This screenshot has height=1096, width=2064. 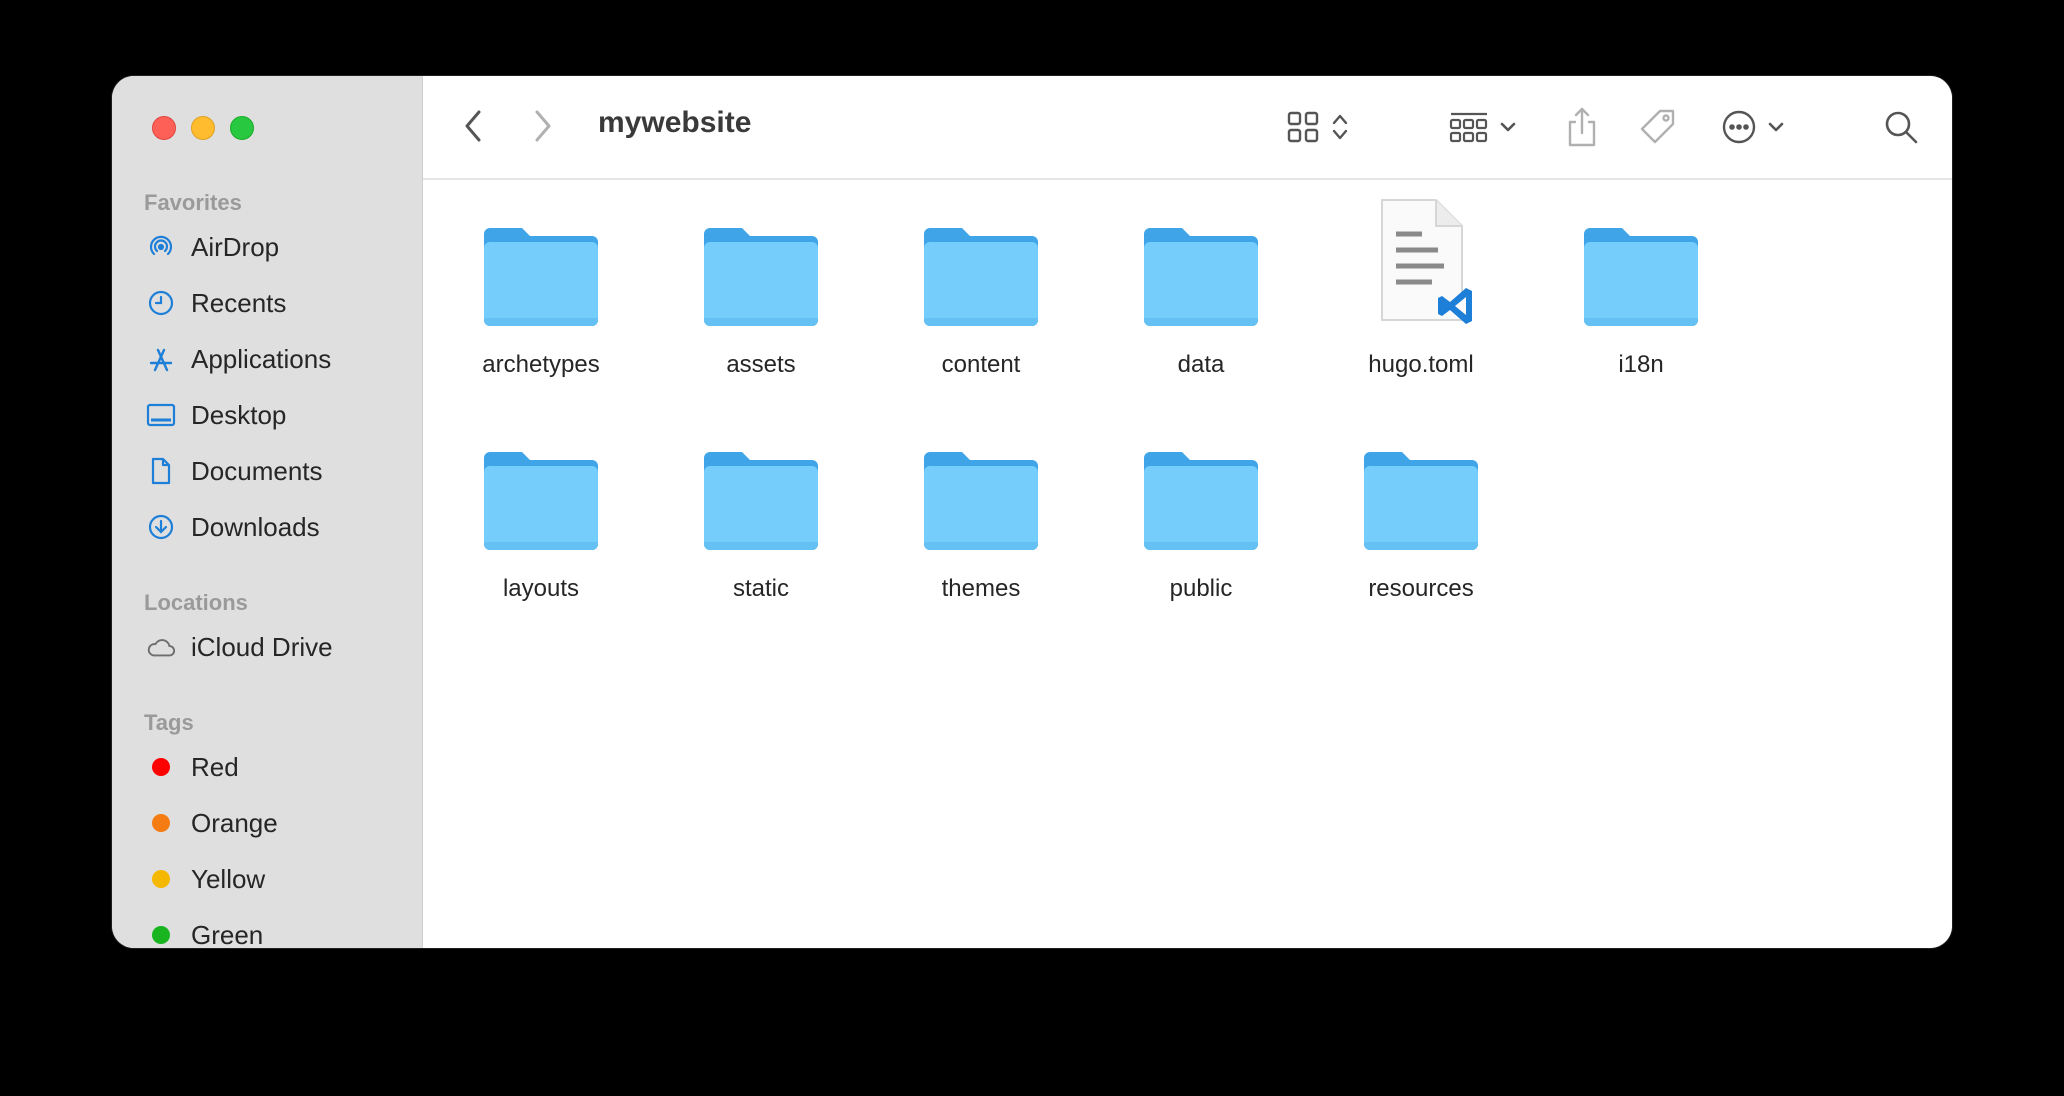 I want to click on sidebar-item-label: Applications, so click(x=261, y=358).